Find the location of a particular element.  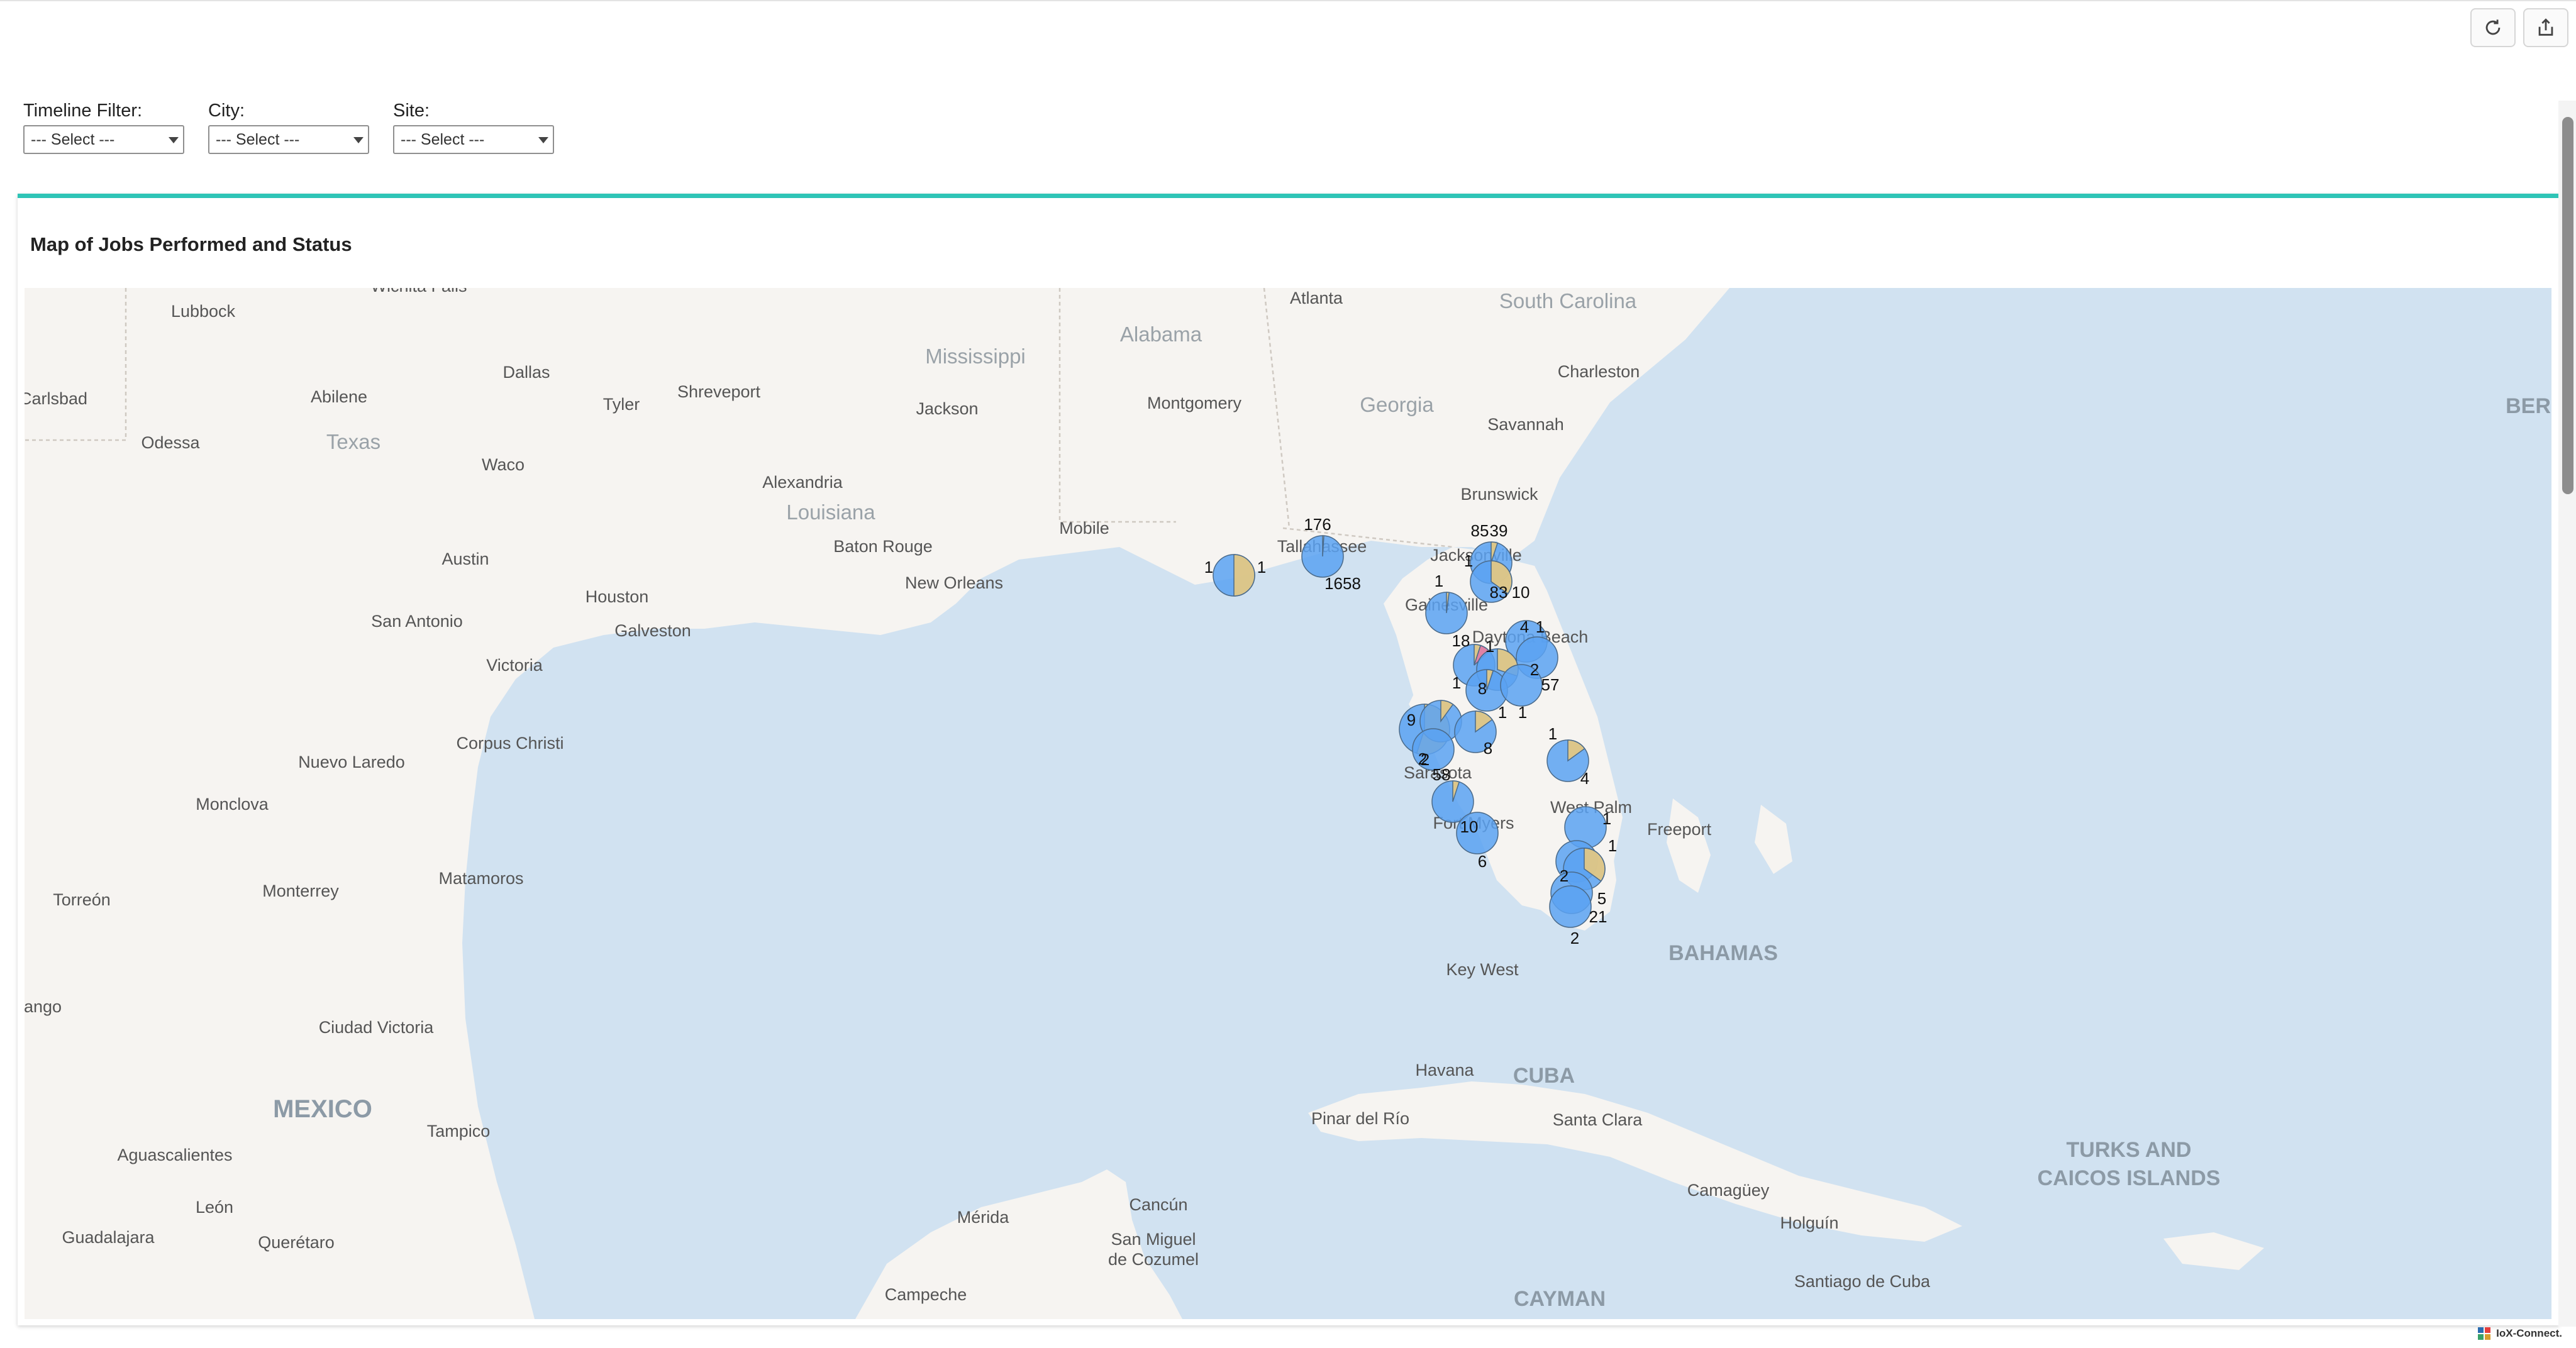

site-filter: Site: --- Select --- is located at coordinates (473, 127).